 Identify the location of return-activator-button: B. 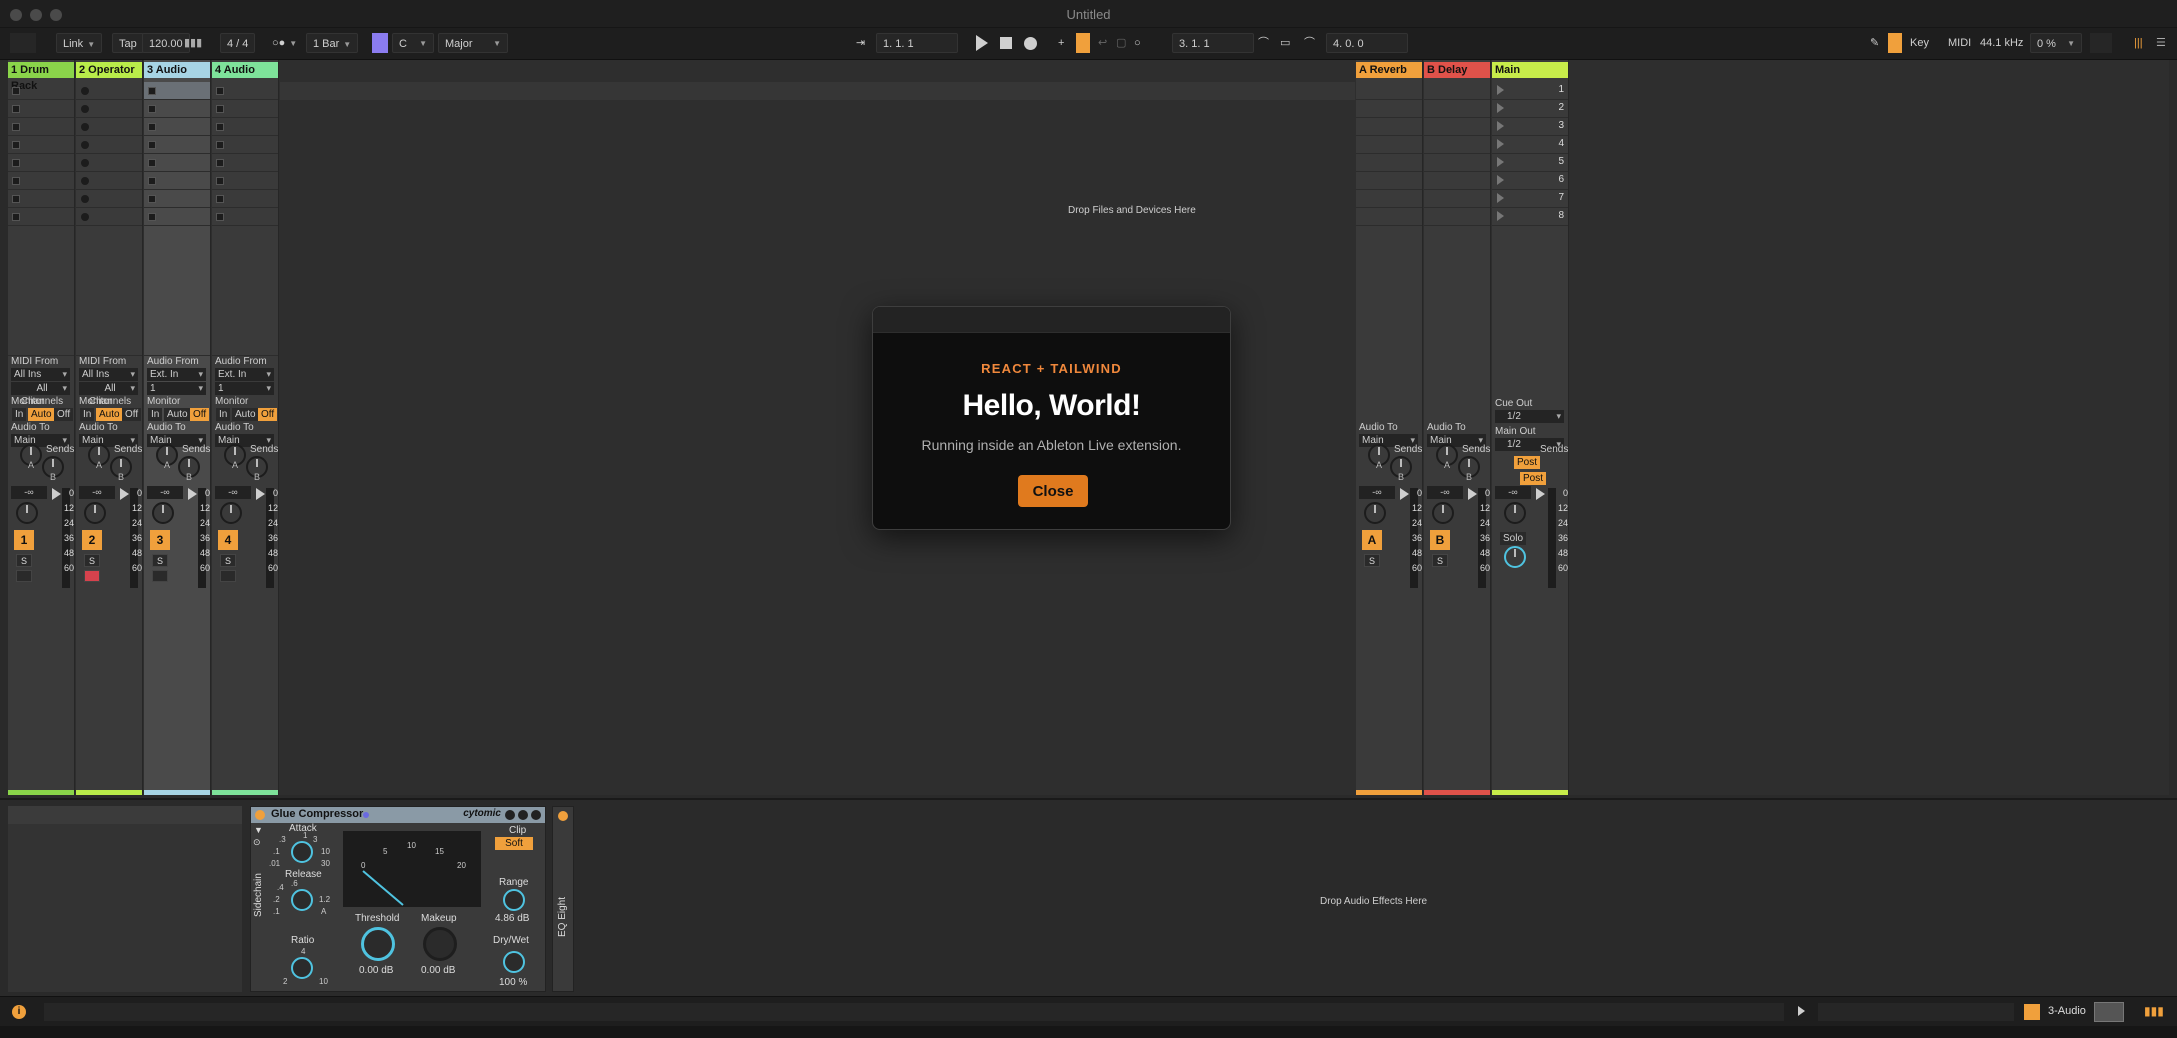
(1440, 540).